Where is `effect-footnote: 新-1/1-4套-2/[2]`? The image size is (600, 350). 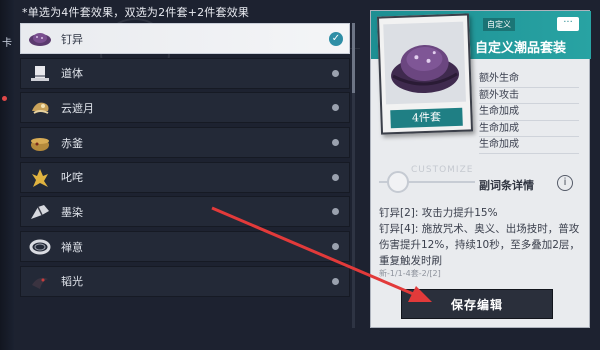 effect-footnote: 新-1/1-4套-2/[2] is located at coordinates (410, 273).